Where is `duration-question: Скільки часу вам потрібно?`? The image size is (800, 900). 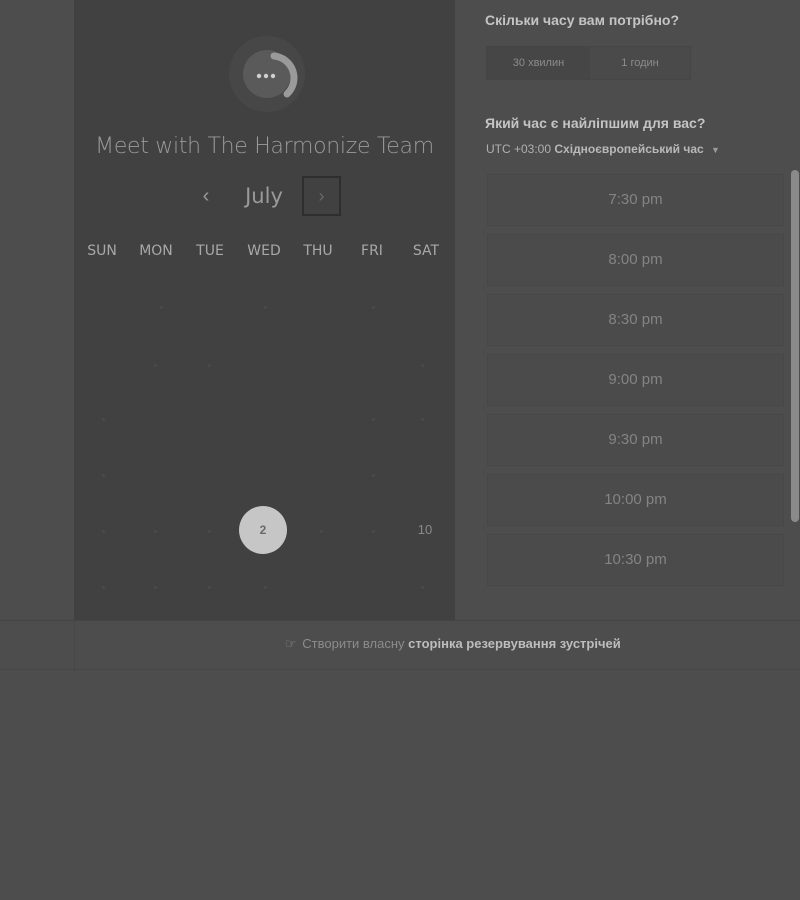
duration-question: Скільки часу вам потрібно? is located at coordinates (582, 20).